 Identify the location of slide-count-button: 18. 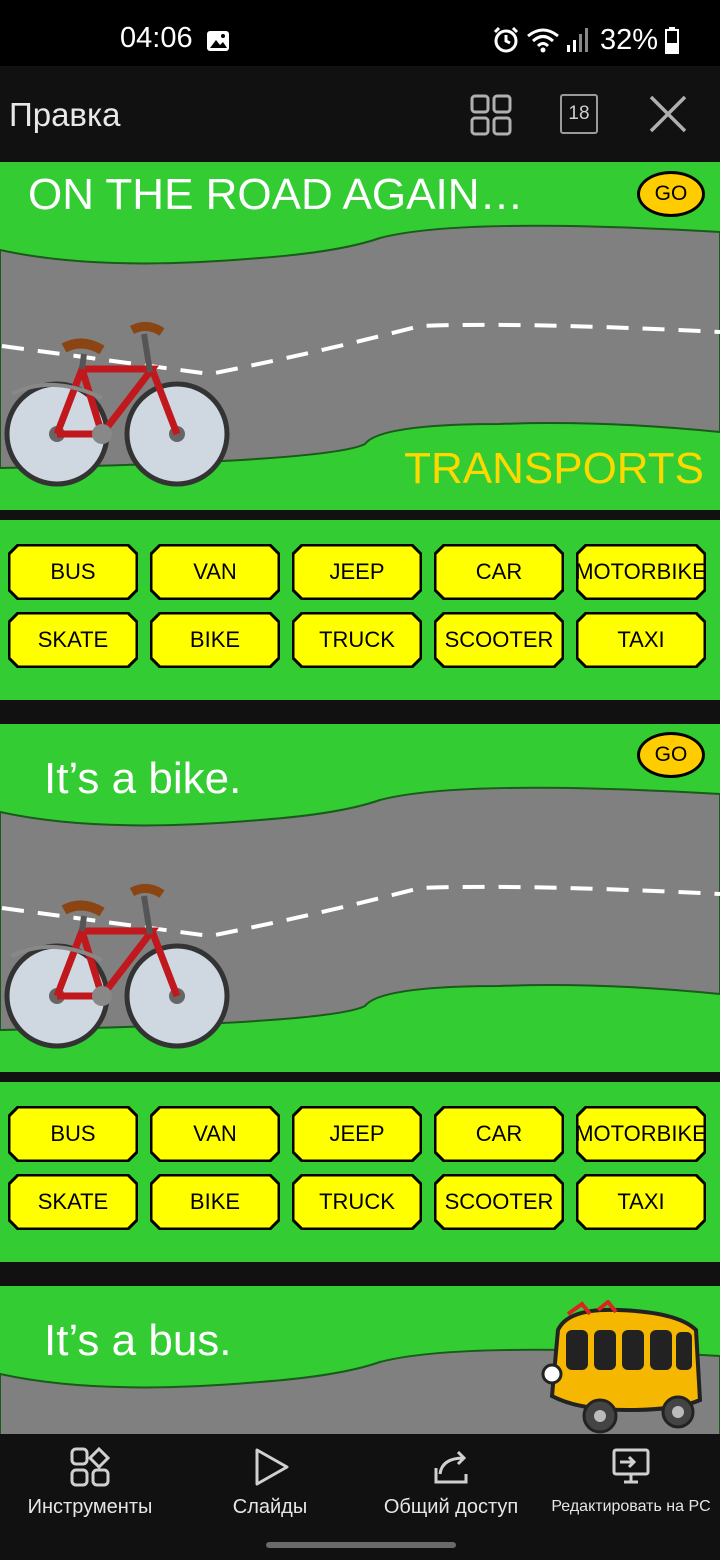
(579, 114).